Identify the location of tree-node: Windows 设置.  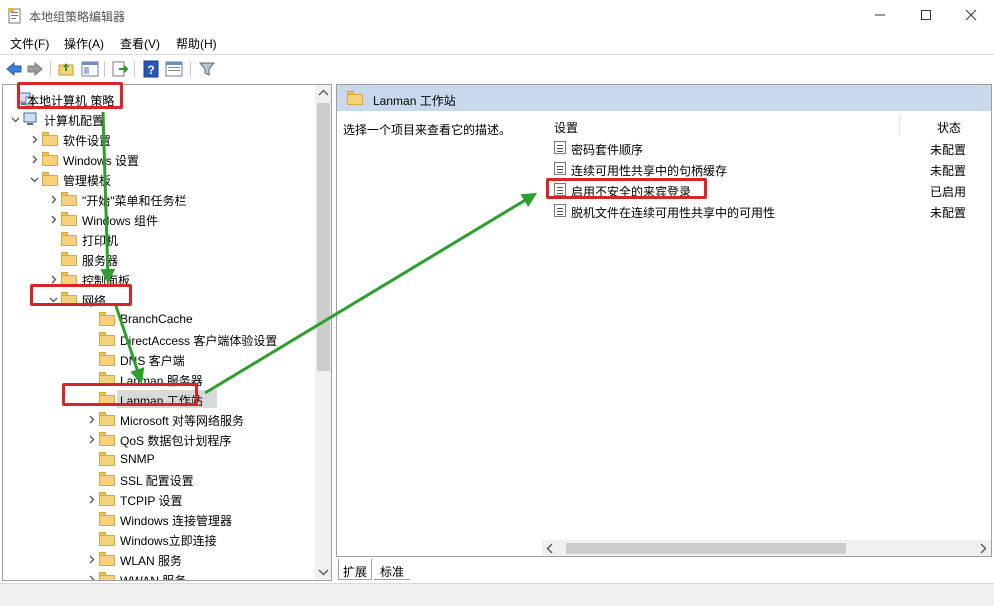
(180, 159).